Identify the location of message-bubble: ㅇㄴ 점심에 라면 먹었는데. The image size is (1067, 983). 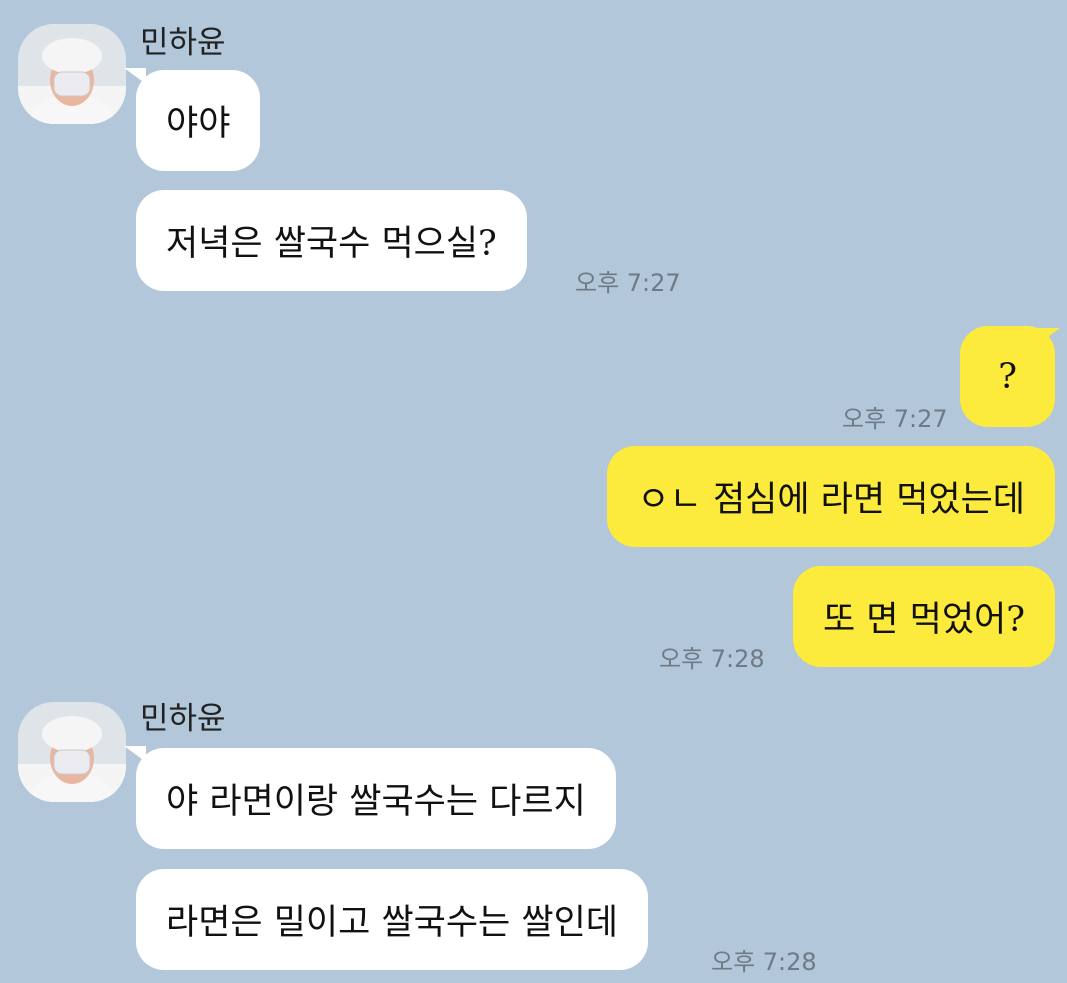
(831, 496).